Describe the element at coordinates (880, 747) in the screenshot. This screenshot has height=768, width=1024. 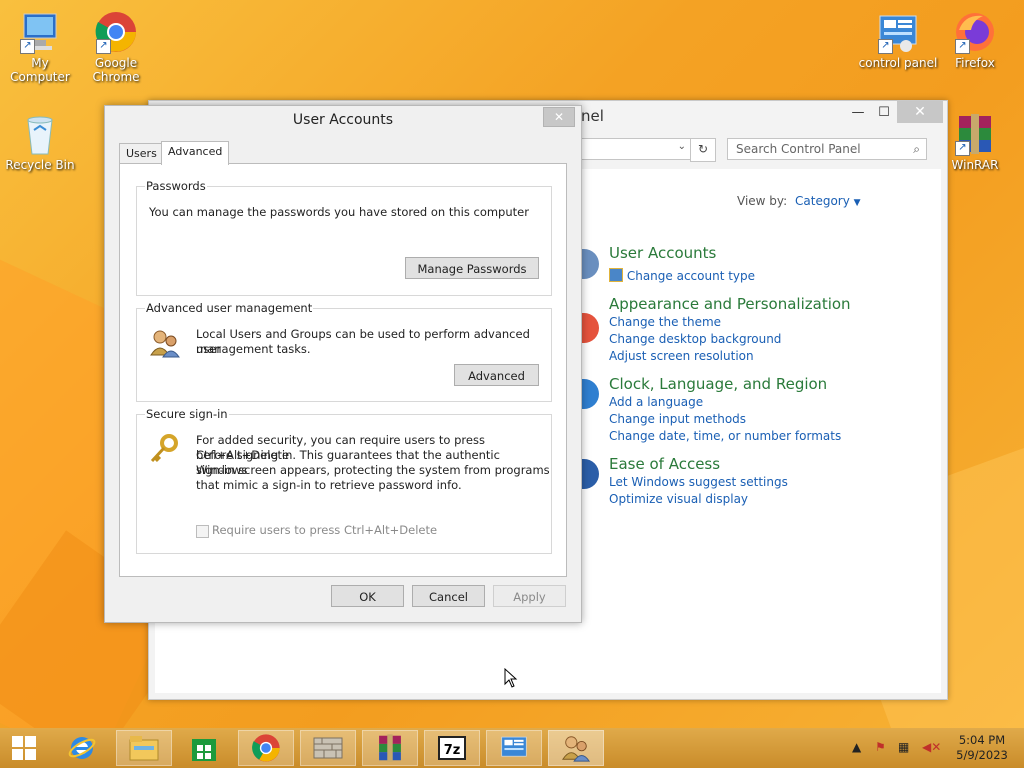
I see `action-center-icon: ⚑` at that location.